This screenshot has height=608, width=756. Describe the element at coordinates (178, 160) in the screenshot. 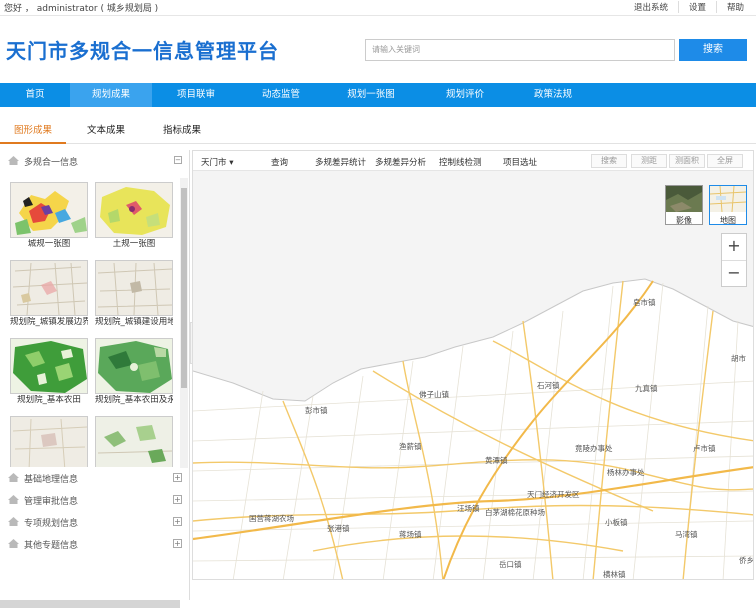

I see `collapse-toggle: −` at that location.